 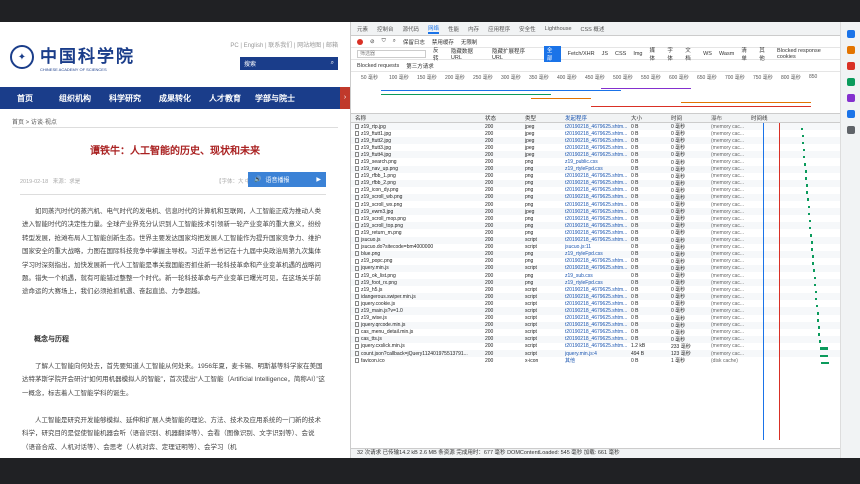 I want to click on blocked-requests: Blocked requests, so click(x=378, y=66).